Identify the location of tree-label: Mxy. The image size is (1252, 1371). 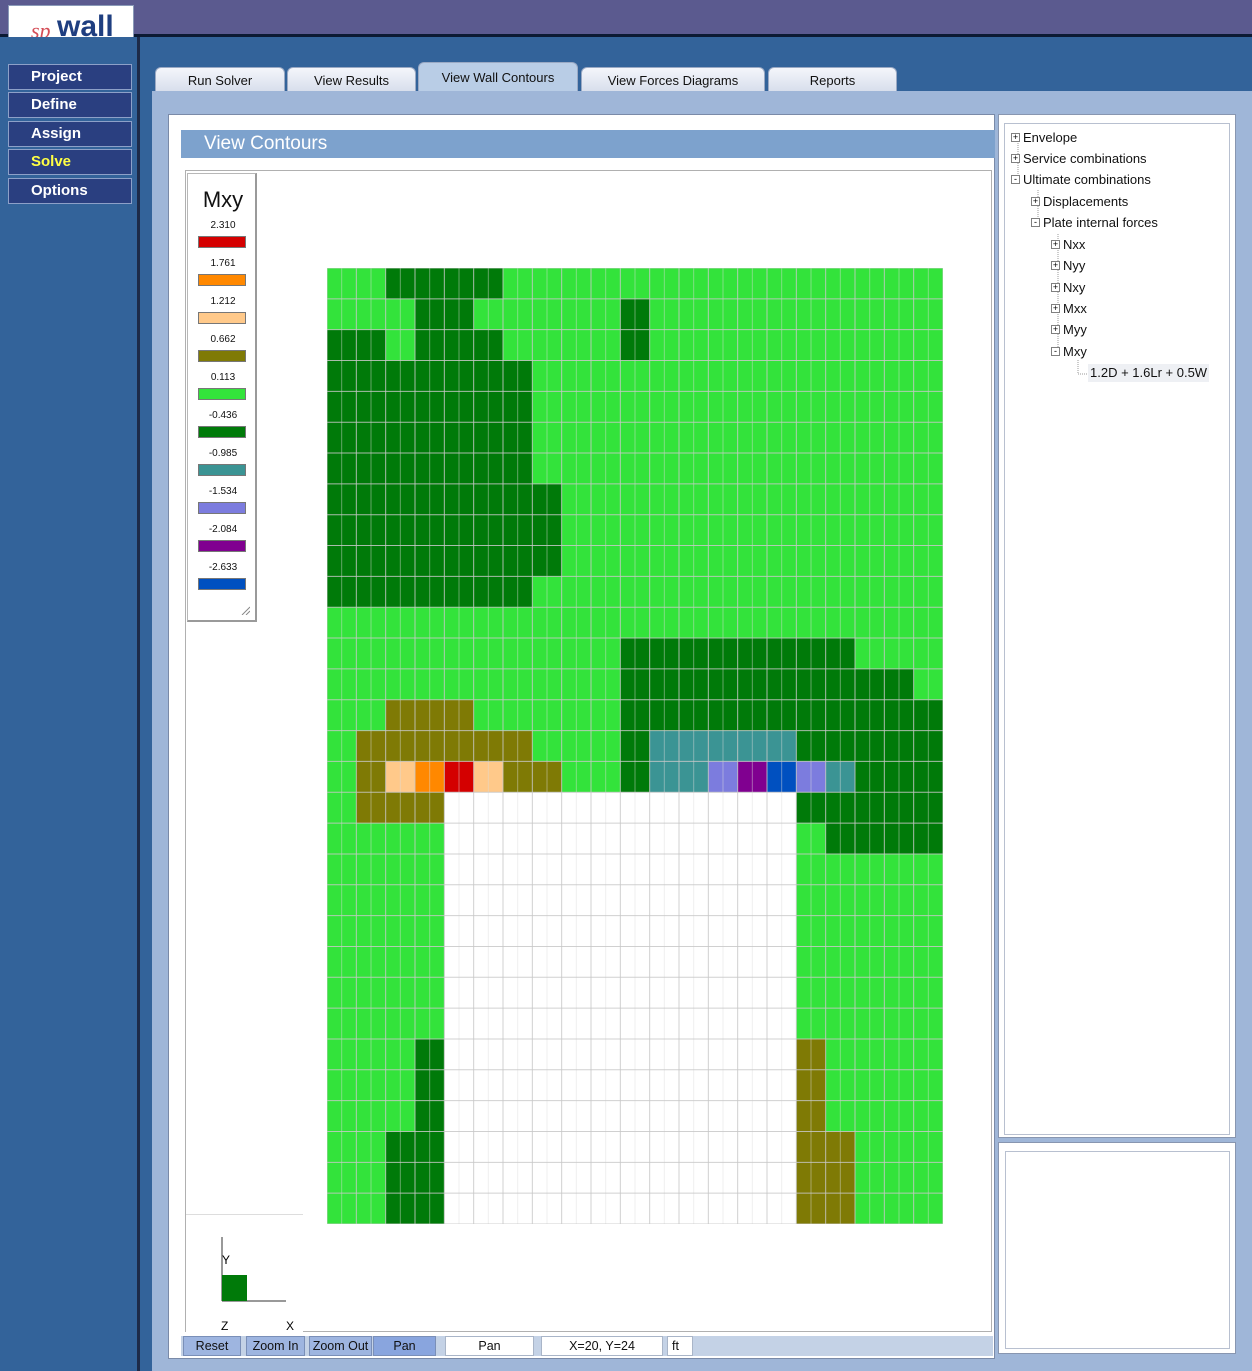
(1075, 351).